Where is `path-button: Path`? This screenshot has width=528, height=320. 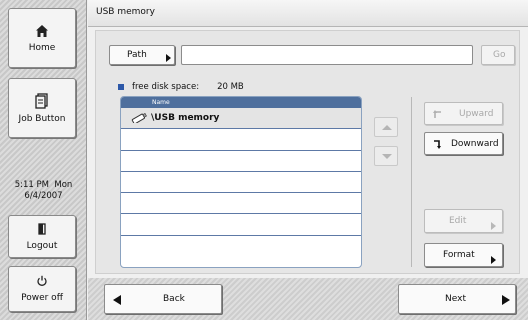
path-button: Path is located at coordinates (142, 55).